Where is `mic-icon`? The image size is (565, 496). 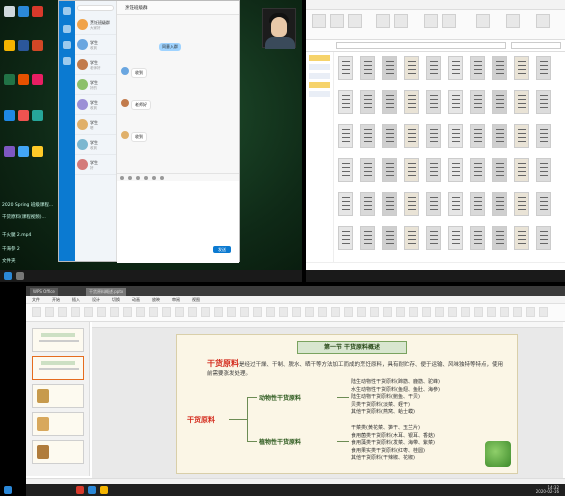
mic-icon is located at coordinates (154, 178).